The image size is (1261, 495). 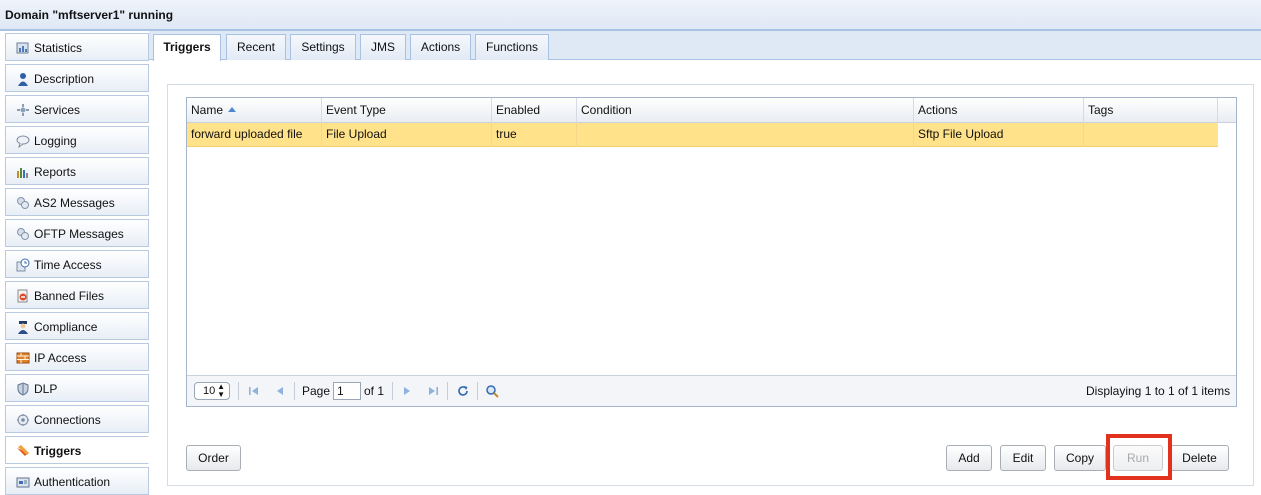 What do you see at coordinates (256, 47) in the screenshot?
I see `tab-recent: Recent` at bounding box center [256, 47].